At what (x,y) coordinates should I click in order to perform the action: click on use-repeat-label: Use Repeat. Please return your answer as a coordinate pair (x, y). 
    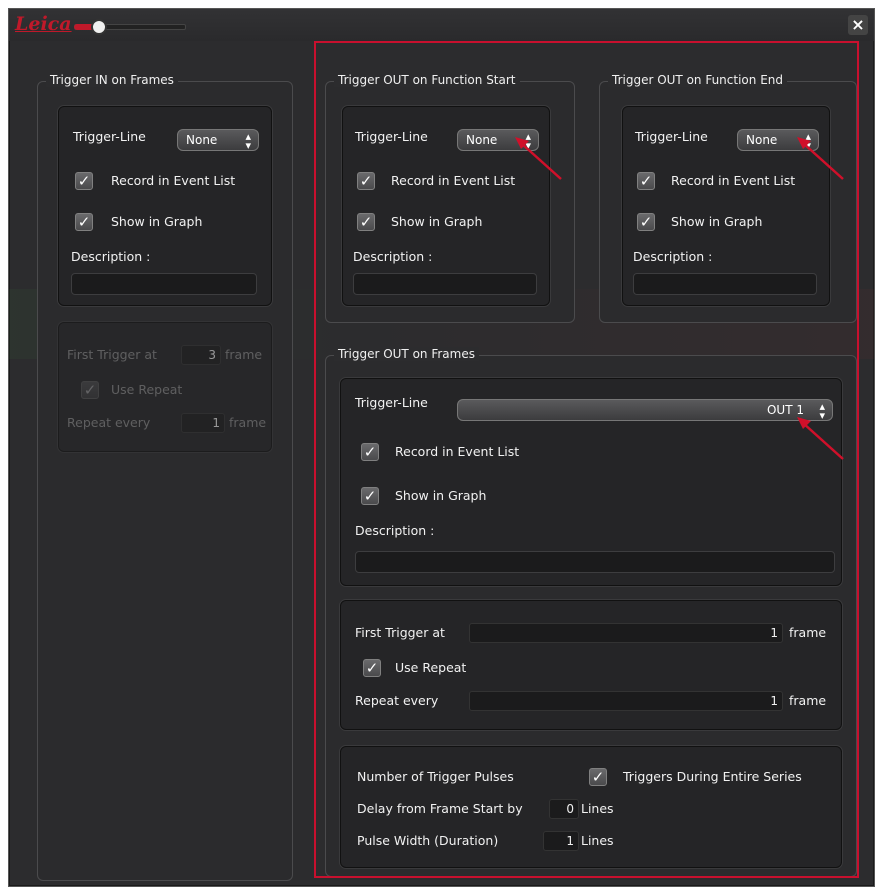
    Looking at the image, I should click on (147, 389).